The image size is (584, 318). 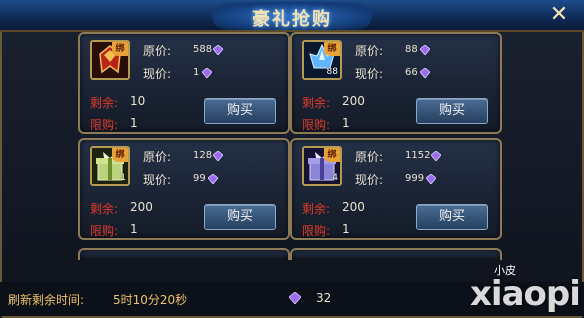 What do you see at coordinates (415, 178) in the screenshot?
I see `current-price-value: 999` at bounding box center [415, 178].